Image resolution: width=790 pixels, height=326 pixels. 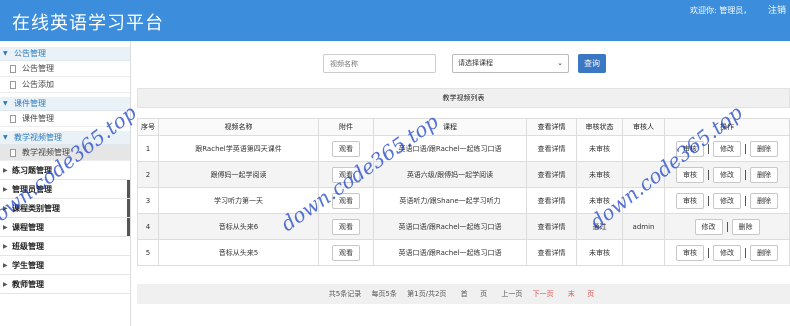 I want to click on logout-link: 注销, so click(x=777, y=9).